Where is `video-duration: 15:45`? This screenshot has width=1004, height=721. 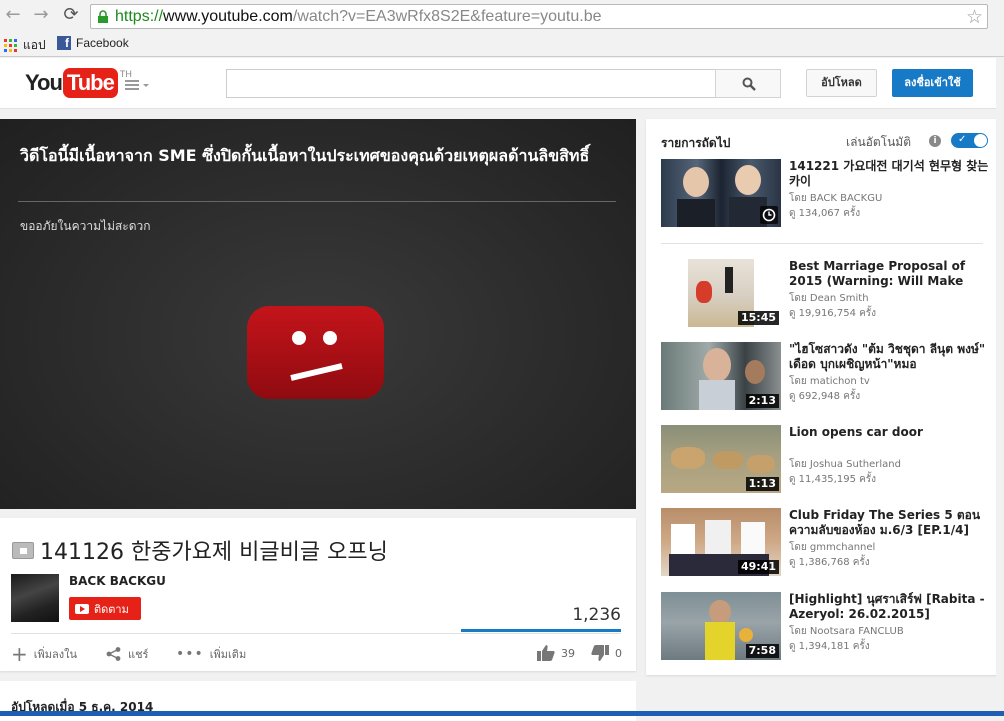
video-duration: 15:45 is located at coordinates (758, 318).